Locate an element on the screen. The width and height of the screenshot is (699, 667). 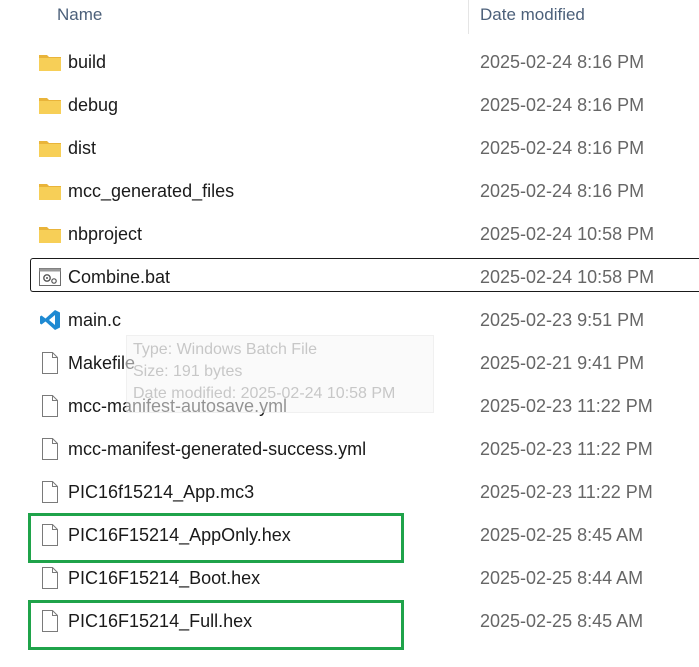
file-name: debug is located at coordinates (93, 105).